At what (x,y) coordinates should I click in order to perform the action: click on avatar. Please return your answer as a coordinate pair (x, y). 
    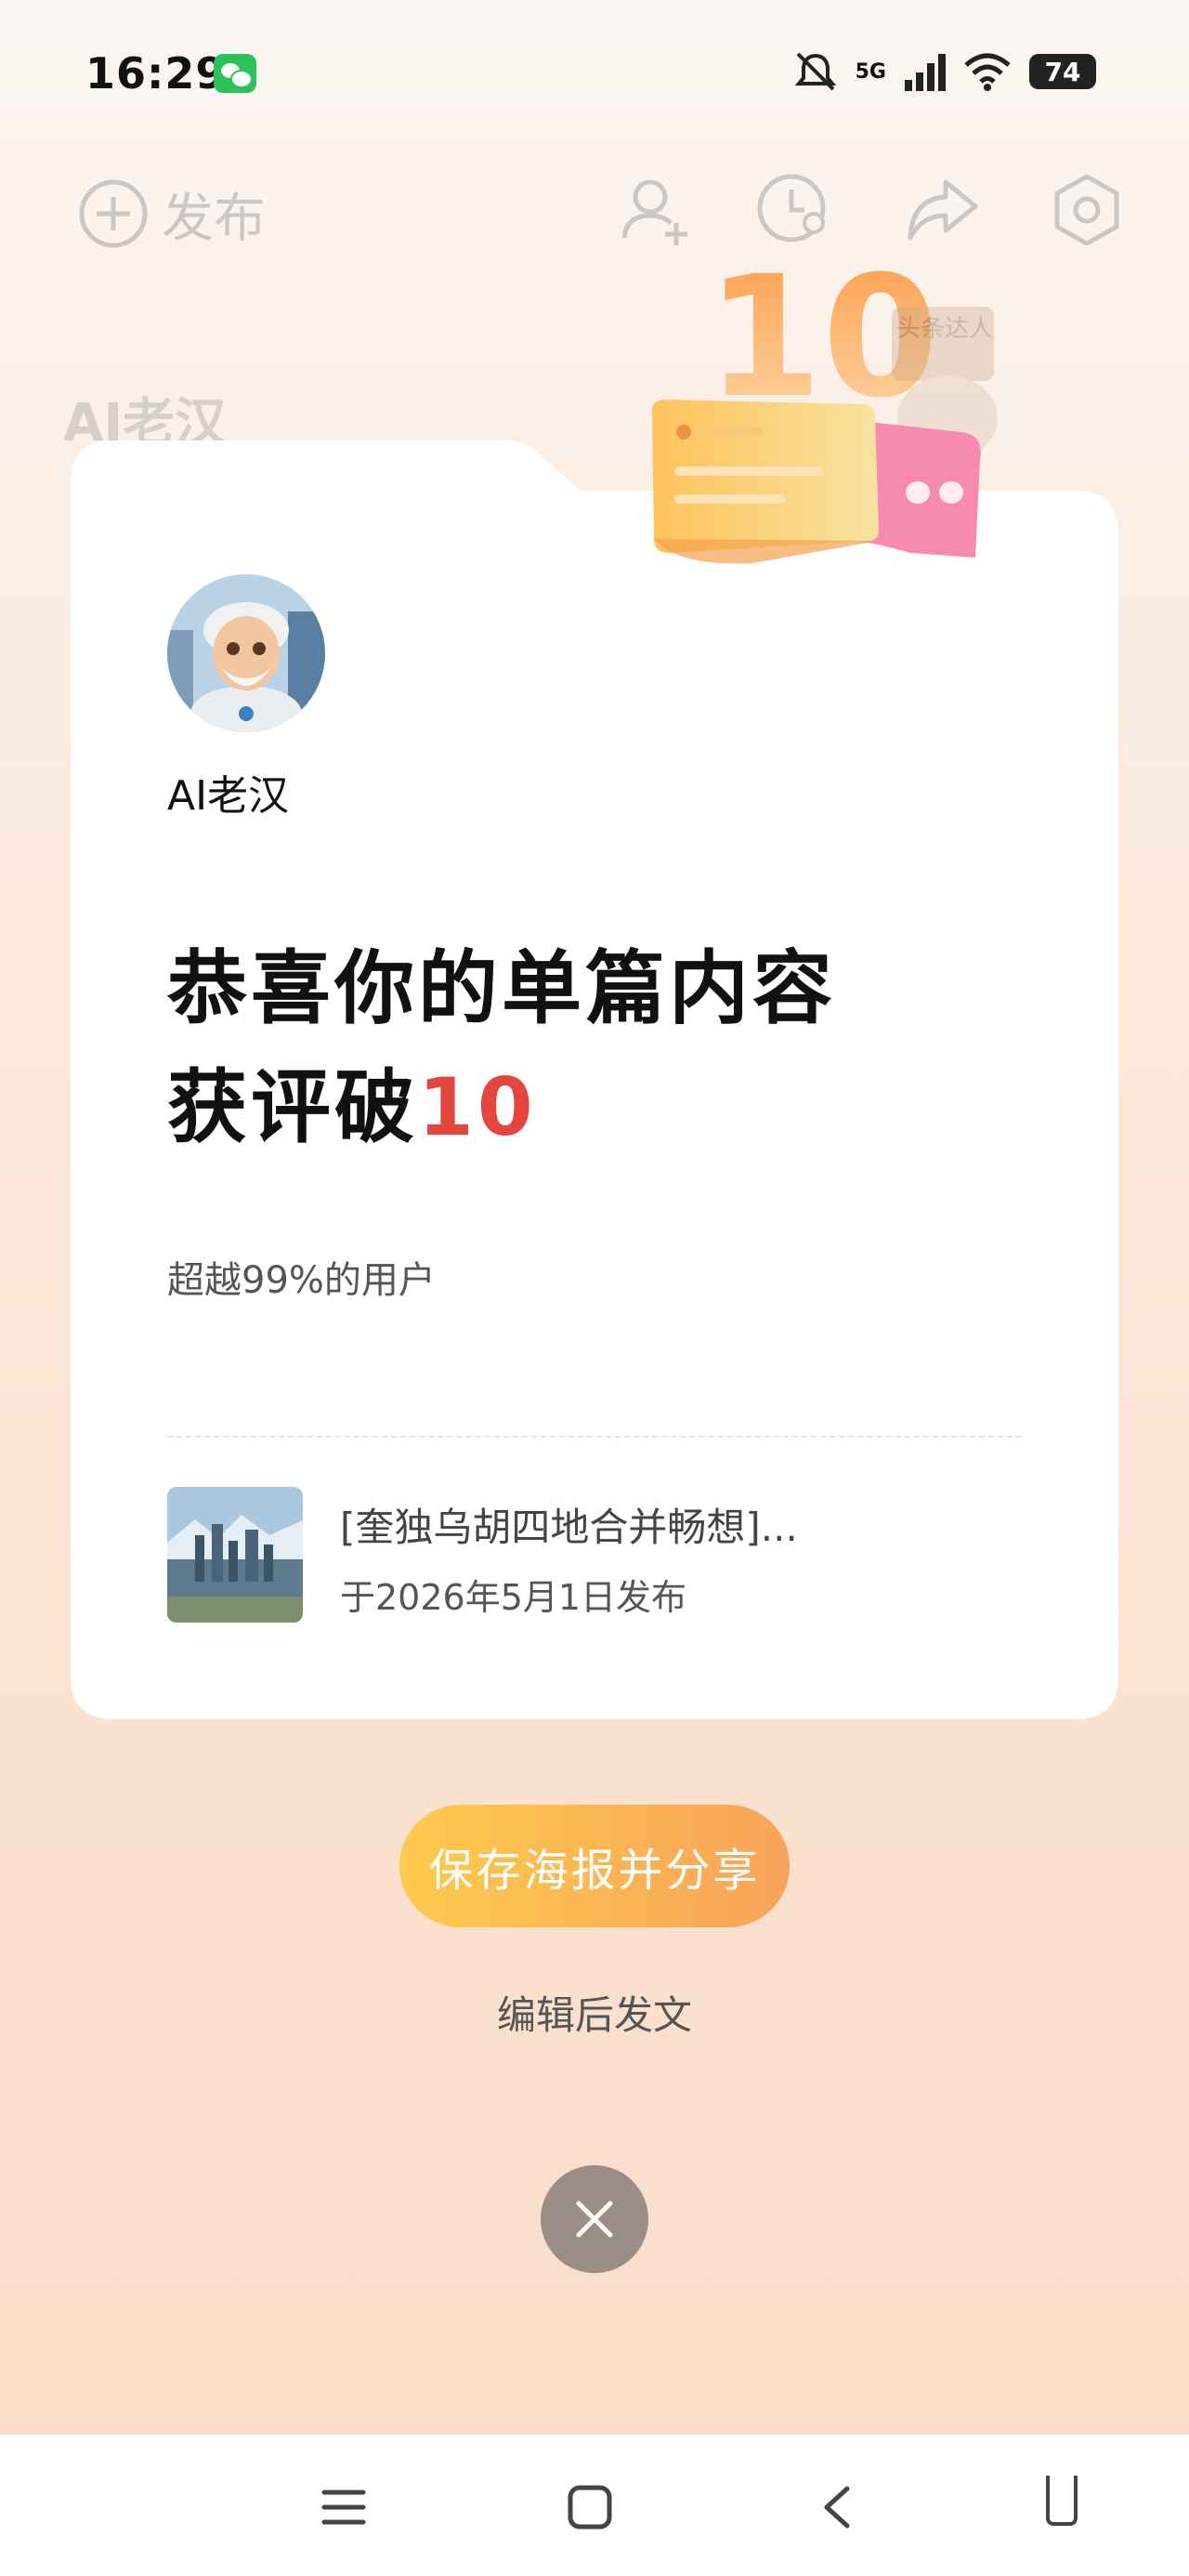
    Looking at the image, I should click on (246, 653).